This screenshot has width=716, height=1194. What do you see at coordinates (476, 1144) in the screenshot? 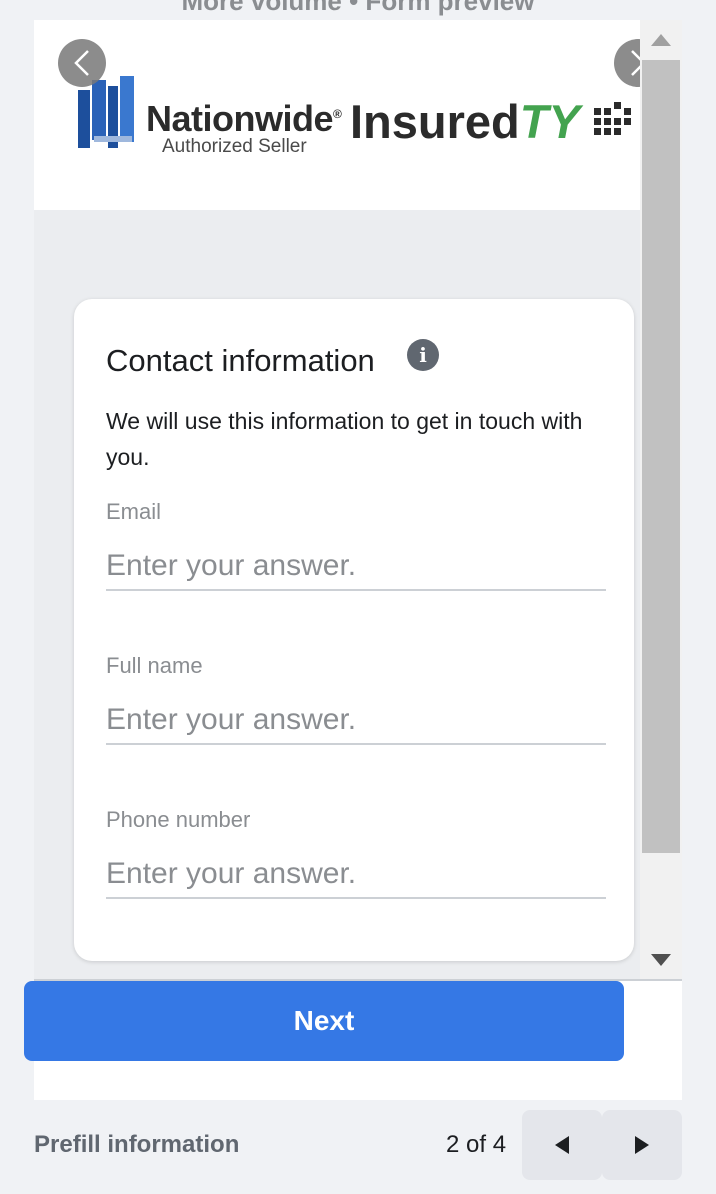
I see `pager-count: 2 of 4` at bounding box center [476, 1144].